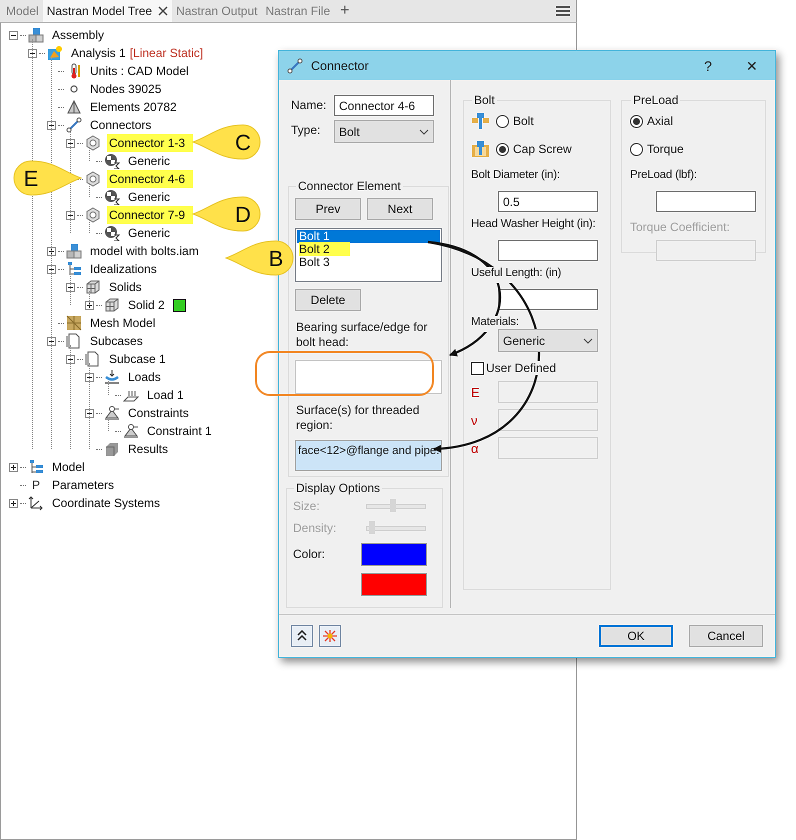 The image size is (796, 840). I want to click on list-item: Bolt 1, so click(368, 237).